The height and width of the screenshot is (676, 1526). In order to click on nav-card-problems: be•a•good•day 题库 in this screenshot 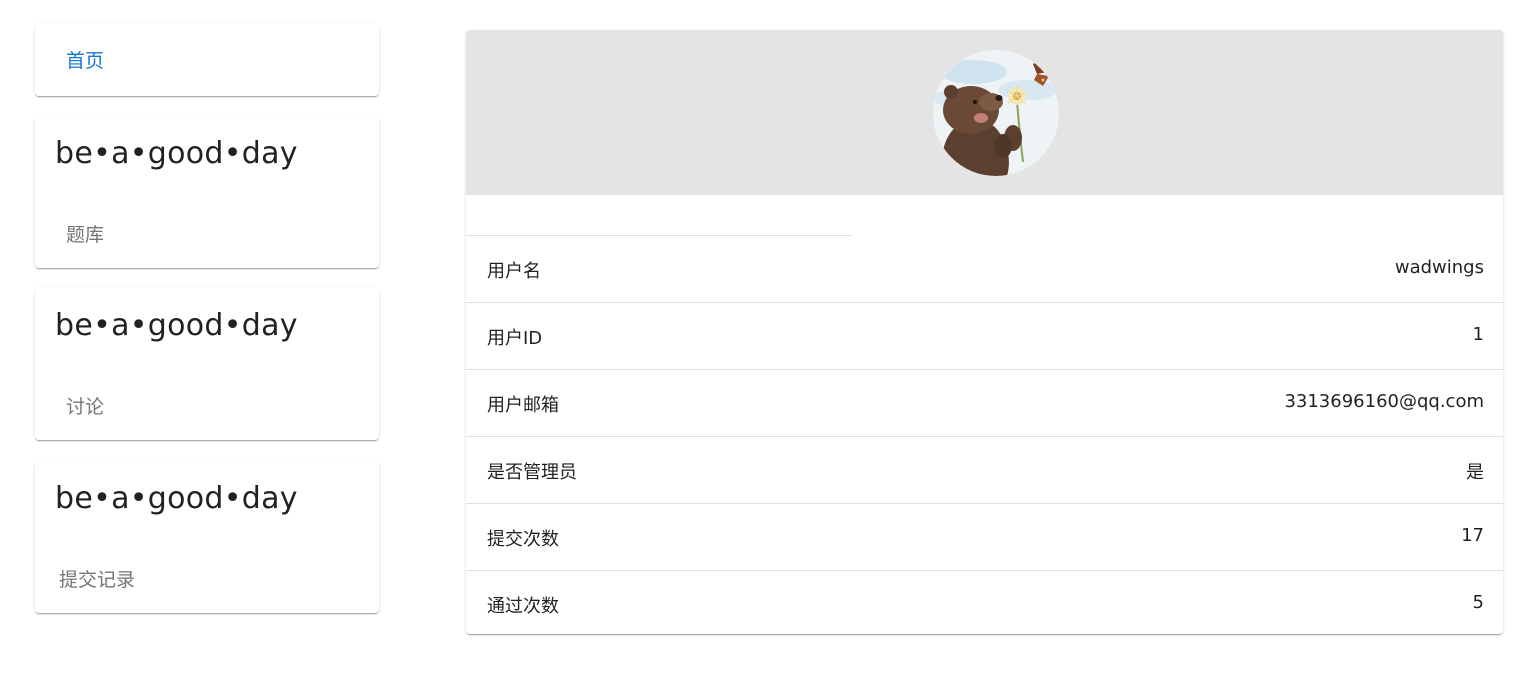, I will do `click(207, 192)`.